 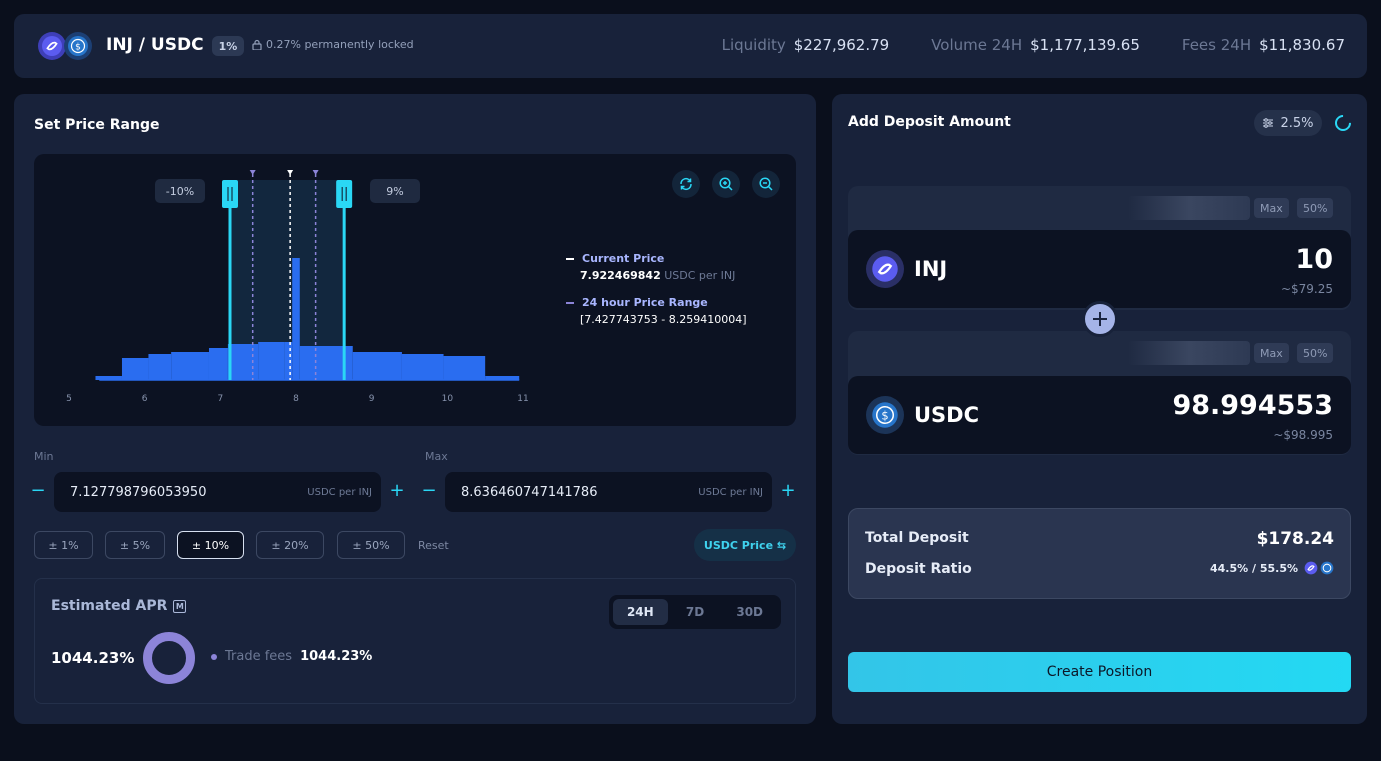 I want to click on refresh-button, so click(x=686, y=184).